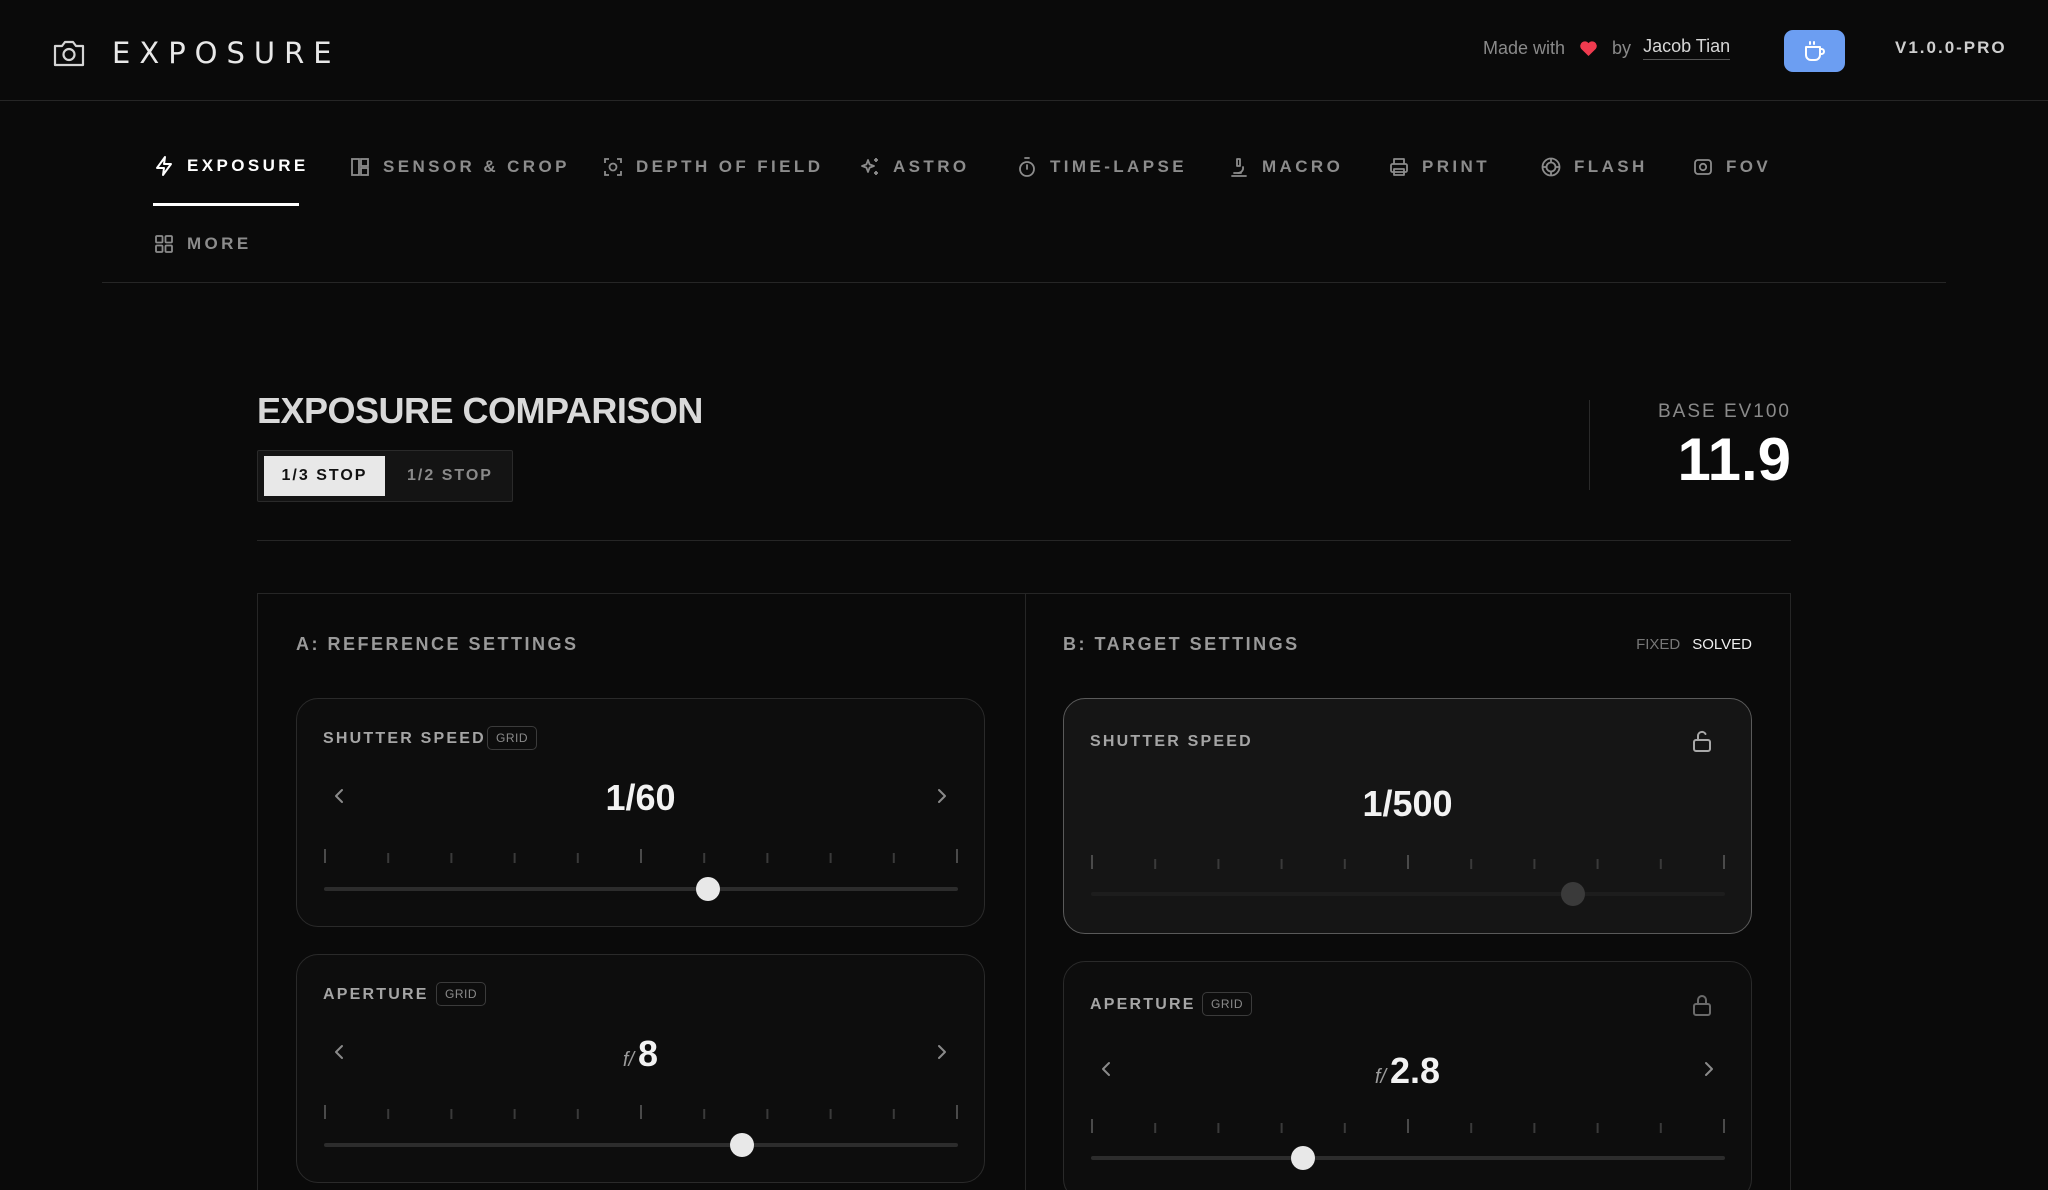 The image size is (2048, 1190). I want to click on version-label: V1.0.0-PRO, so click(1951, 47).